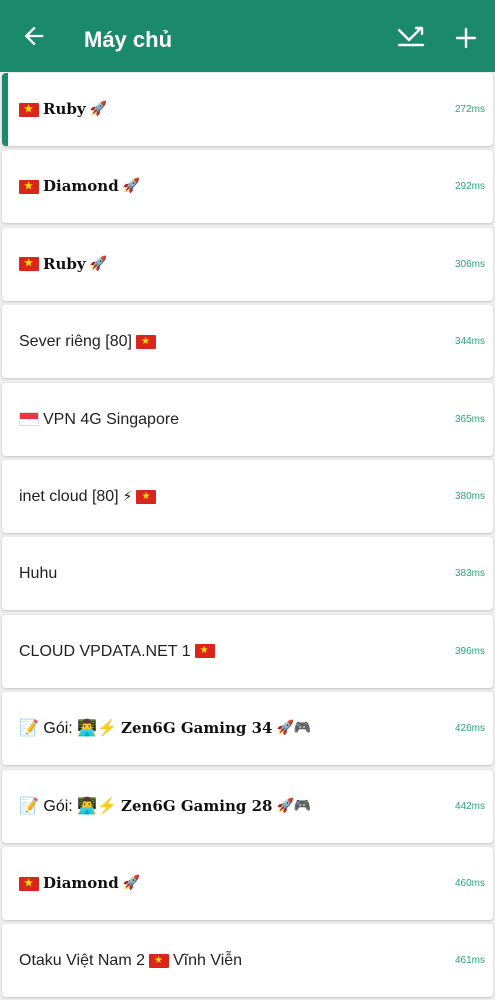 The image size is (495, 1000). Describe the element at coordinates (247, 496) in the screenshot. I see `server-item: inet cloud [80]⚡ 380ms` at that location.